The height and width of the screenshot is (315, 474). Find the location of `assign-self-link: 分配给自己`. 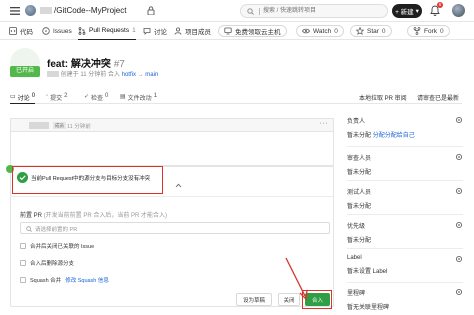

assign-self-link: 分配给自己 is located at coordinates (400, 136).